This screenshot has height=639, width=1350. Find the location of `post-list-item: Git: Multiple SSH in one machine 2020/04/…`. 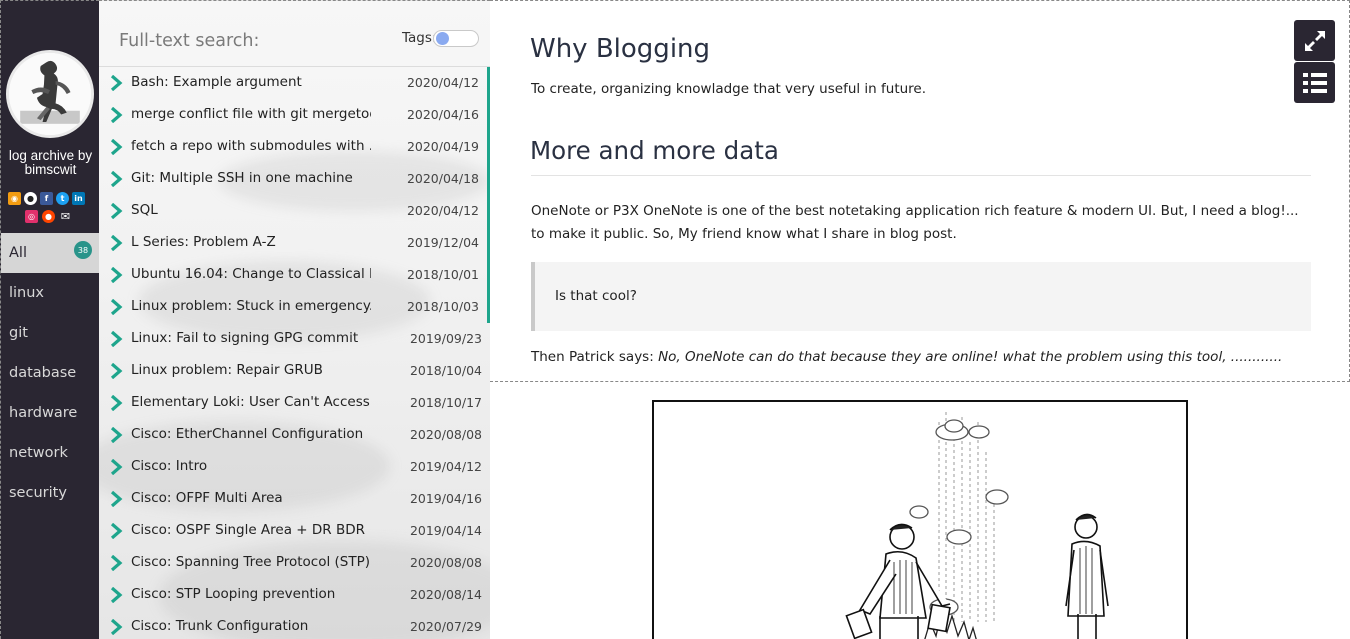

post-list-item: Git: Multiple SSH in one machine 2020/04/… is located at coordinates (294, 179).